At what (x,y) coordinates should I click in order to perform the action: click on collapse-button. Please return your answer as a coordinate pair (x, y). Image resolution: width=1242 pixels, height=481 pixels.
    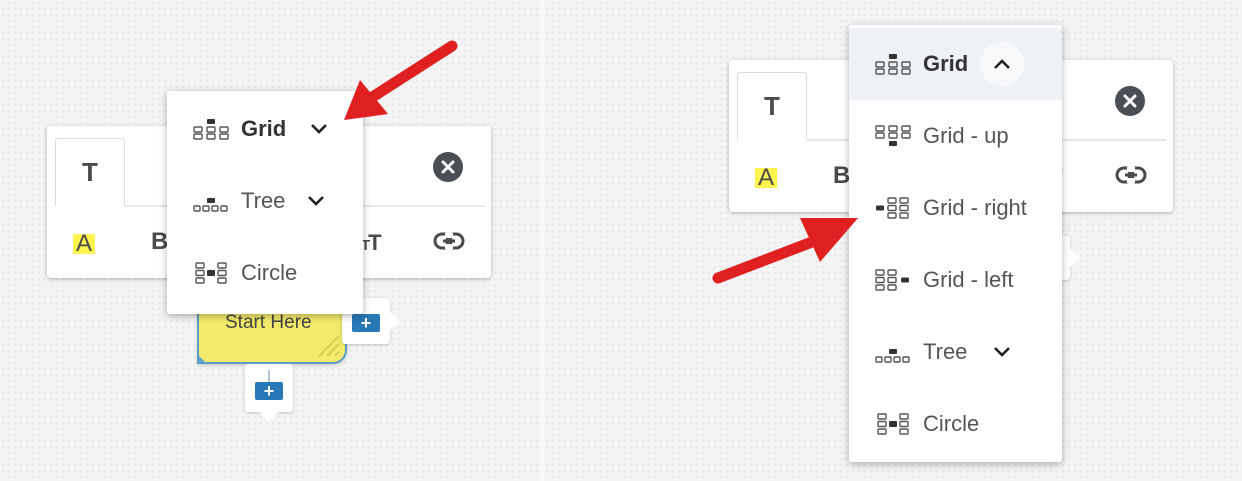
    Looking at the image, I should click on (1002, 64).